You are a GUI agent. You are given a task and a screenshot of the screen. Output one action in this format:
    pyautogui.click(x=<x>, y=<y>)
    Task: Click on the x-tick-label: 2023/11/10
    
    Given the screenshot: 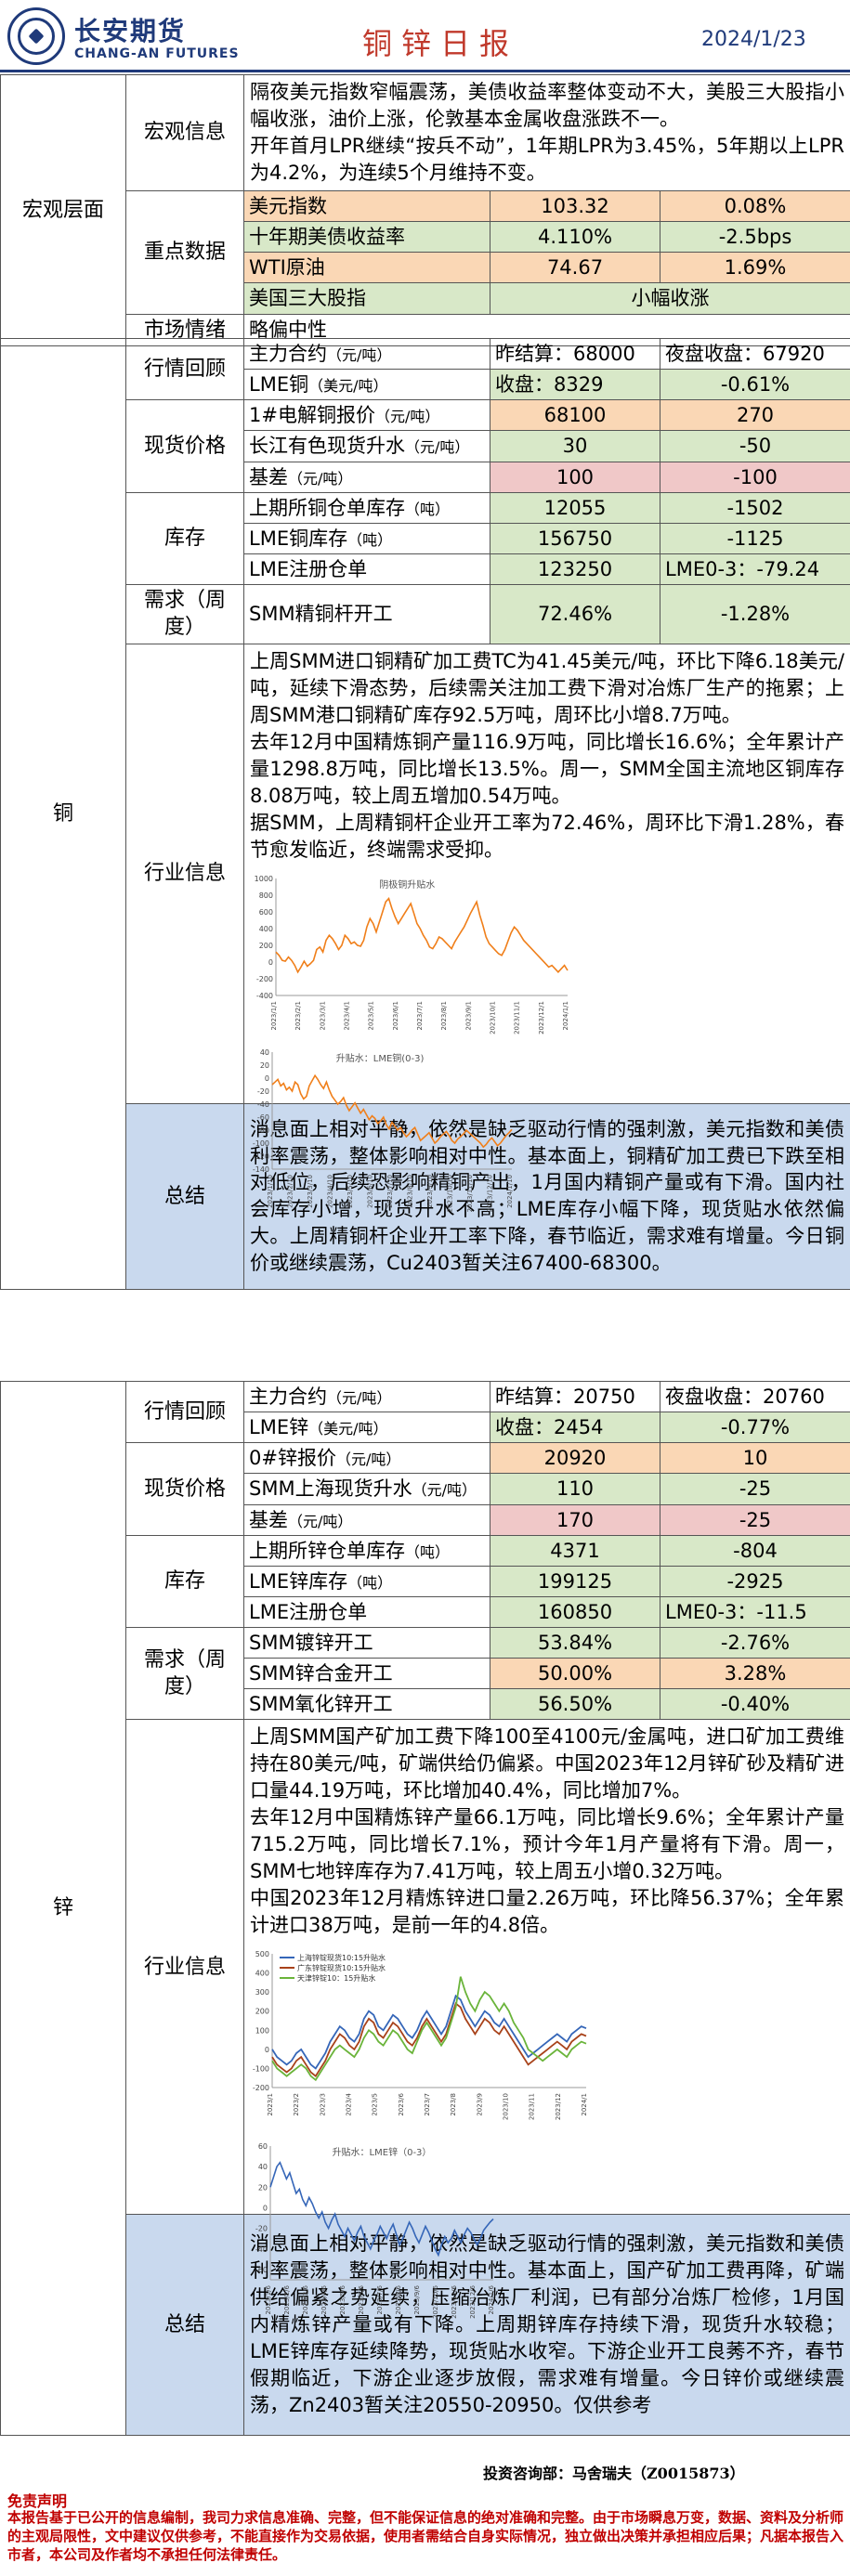 What is the action you would take?
    pyautogui.click(x=470, y=1194)
    